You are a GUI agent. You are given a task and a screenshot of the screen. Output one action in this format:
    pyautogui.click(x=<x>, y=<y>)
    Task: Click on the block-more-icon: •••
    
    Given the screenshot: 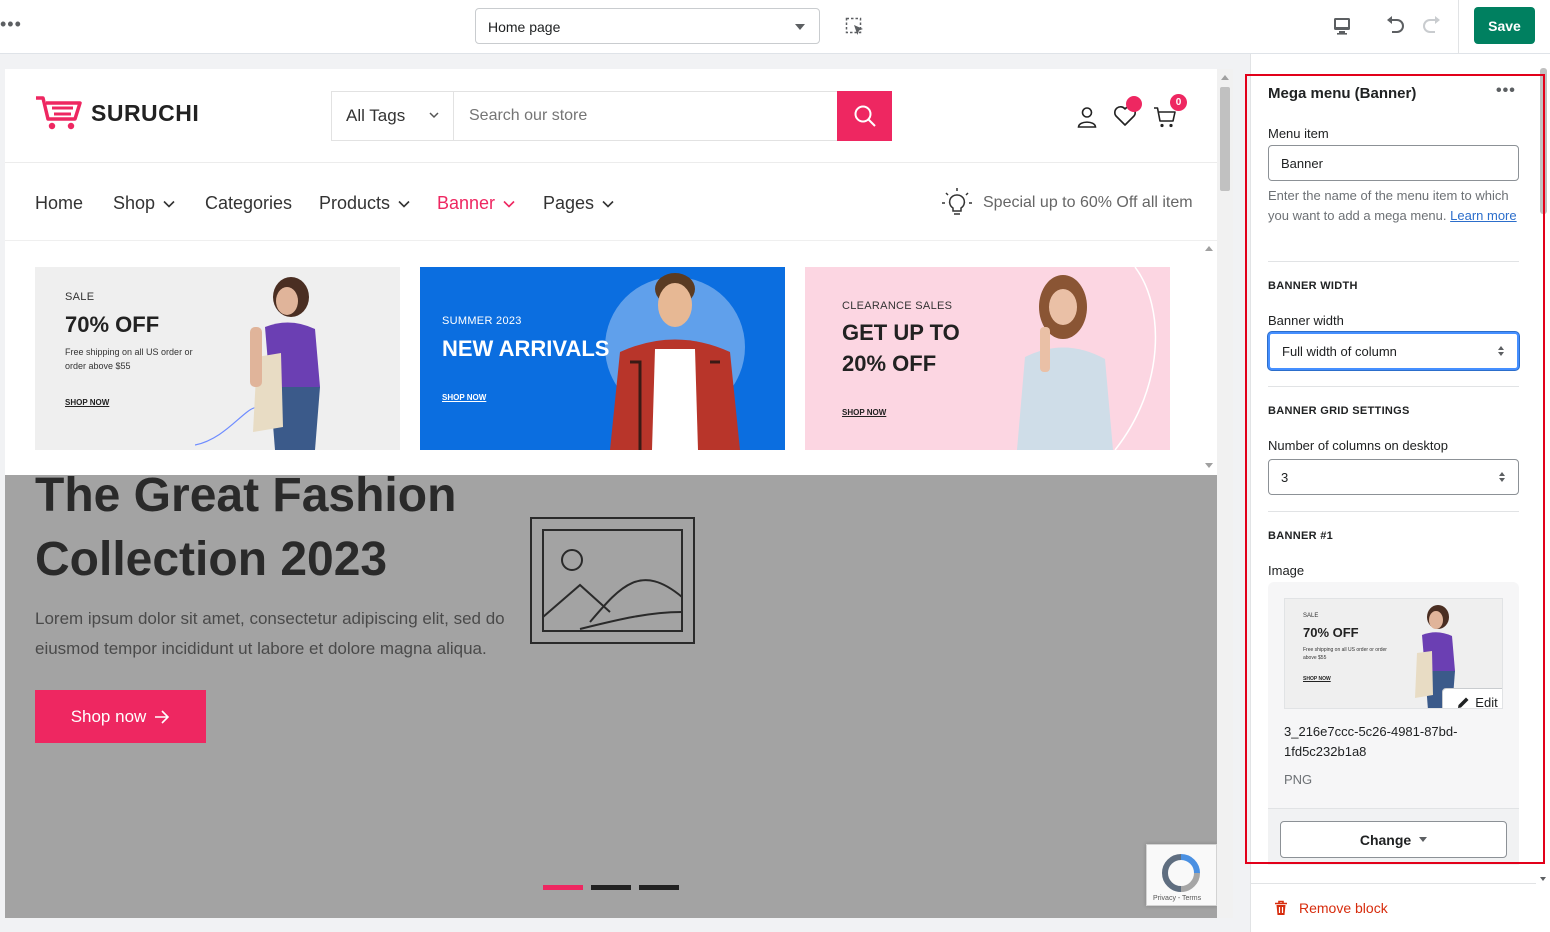 What is the action you would take?
    pyautogui.click(x=1506, y=91)
    